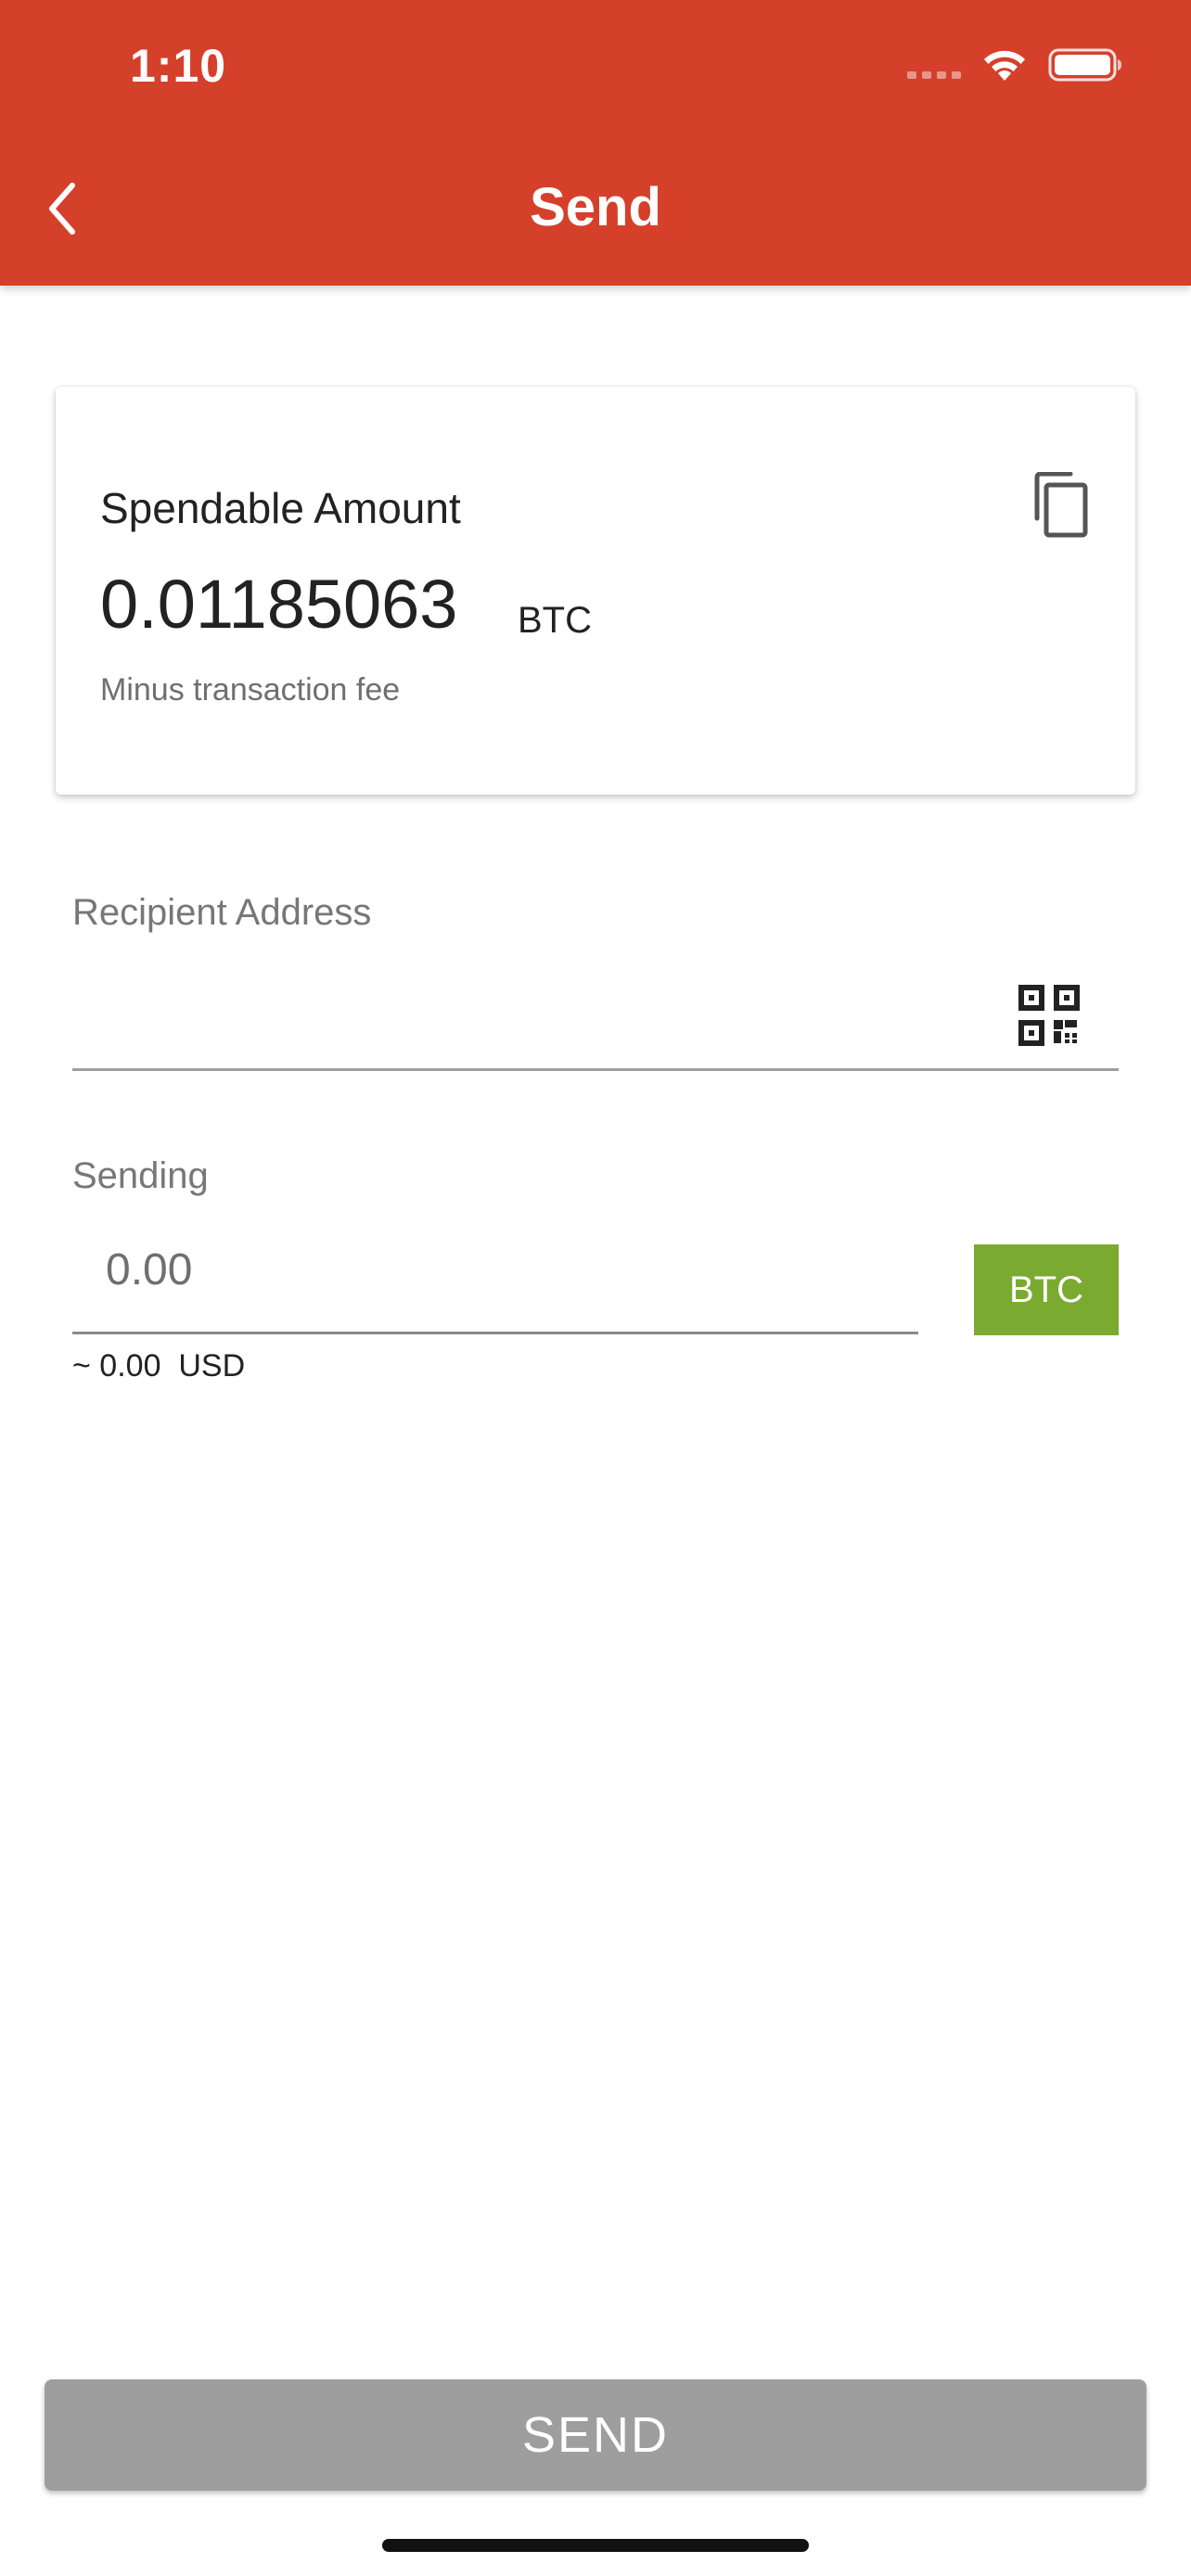  Describe the element at coordinates (595, 143) in the screenshot. I see `app-header: 1:10 Send` at that location.